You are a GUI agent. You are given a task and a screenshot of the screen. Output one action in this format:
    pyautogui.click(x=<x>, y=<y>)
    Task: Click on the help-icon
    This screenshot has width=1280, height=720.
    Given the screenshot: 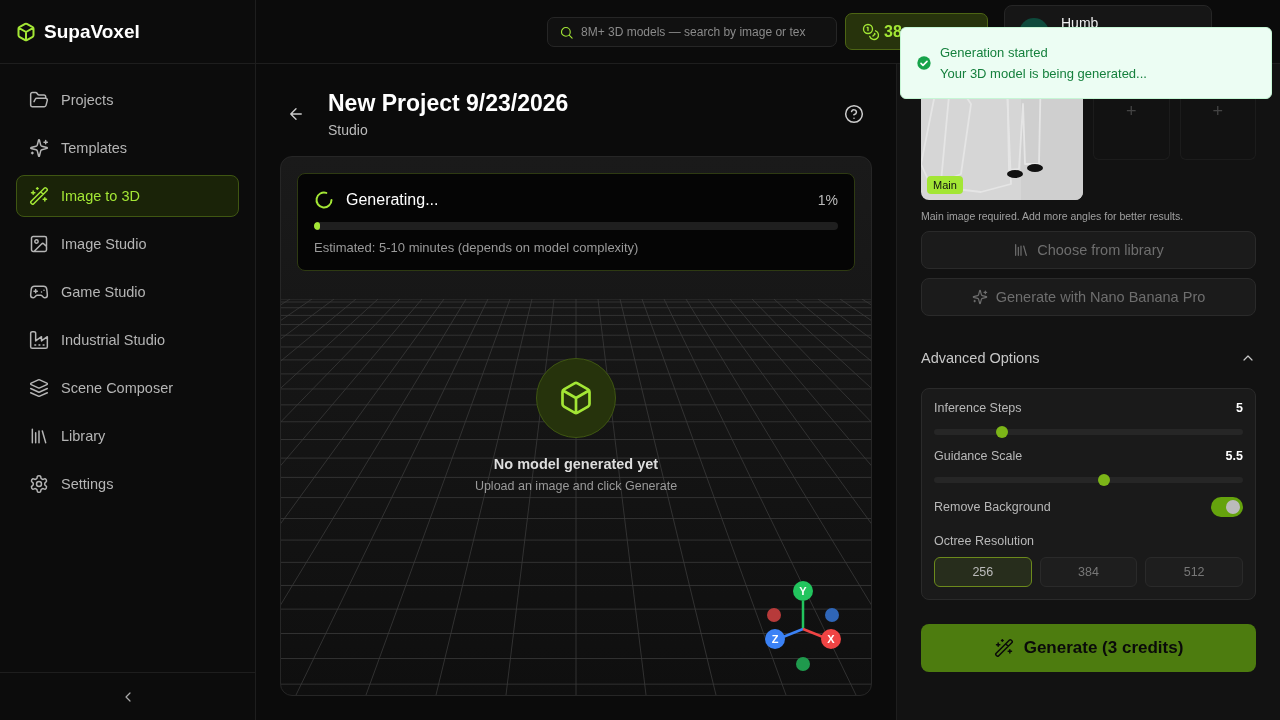 What is the action you would take?
    pyautogui.click(x=854, y=114)
    